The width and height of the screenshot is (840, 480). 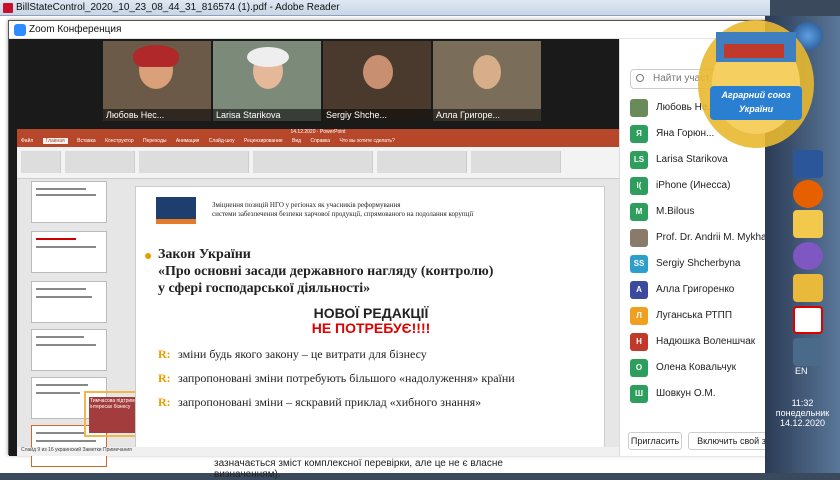 I want to click on participant-name: Алла Григоренко, so click(x=695, y=289).